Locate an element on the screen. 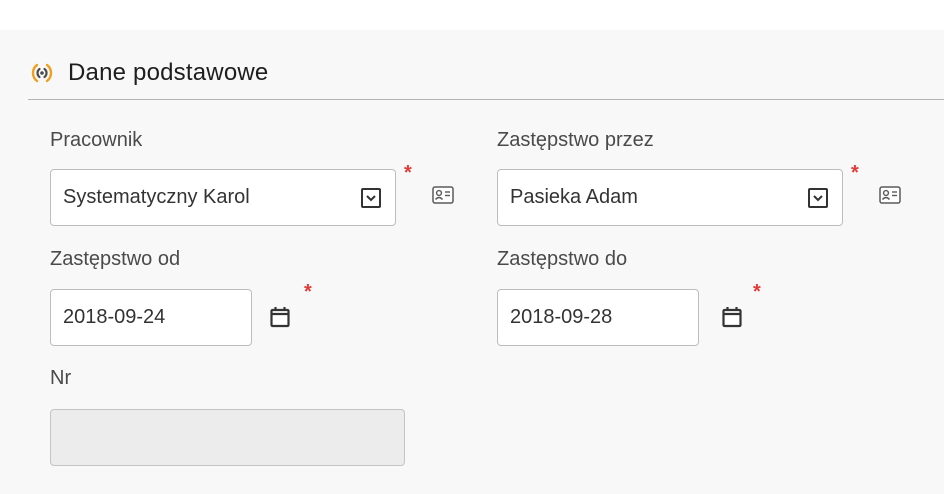 The image size is (944, 494). date-from-value: 2018-09-24 is located at coordinates (114, 317).